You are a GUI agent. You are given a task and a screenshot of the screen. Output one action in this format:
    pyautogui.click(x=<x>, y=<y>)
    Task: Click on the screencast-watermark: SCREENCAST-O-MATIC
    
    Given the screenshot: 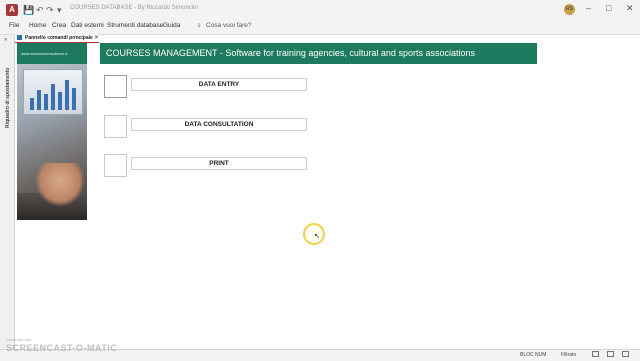 What is the action you would take?
    pyautogui.click(x=62, y=348)
    